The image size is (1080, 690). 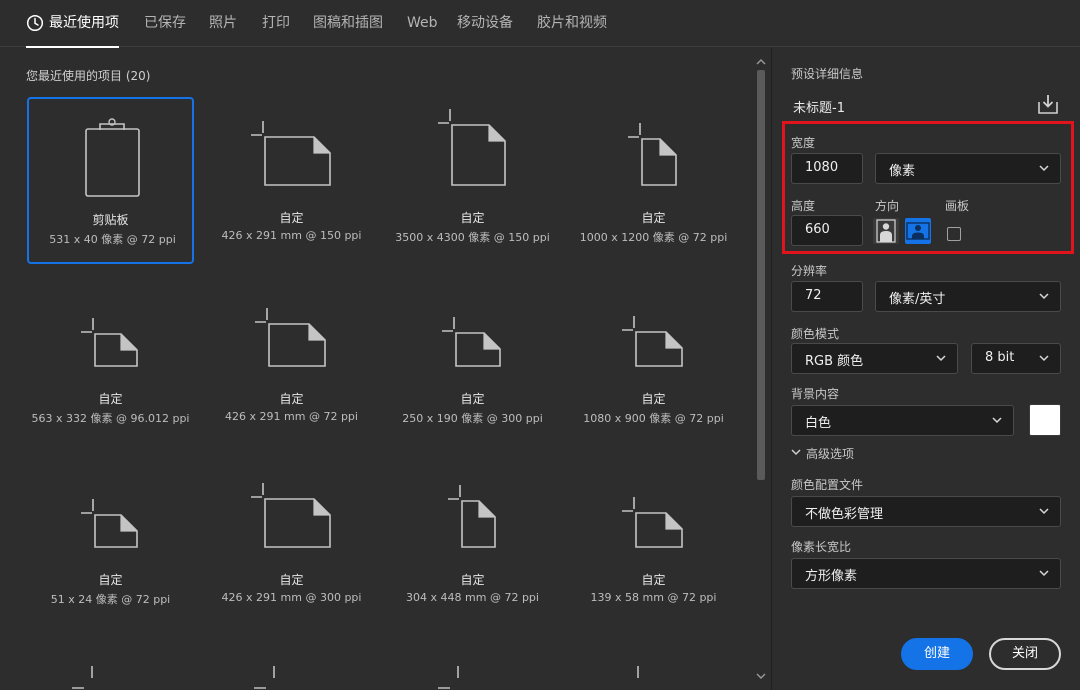 I want to click on tab-web: Web, so click(x=422, y=23).